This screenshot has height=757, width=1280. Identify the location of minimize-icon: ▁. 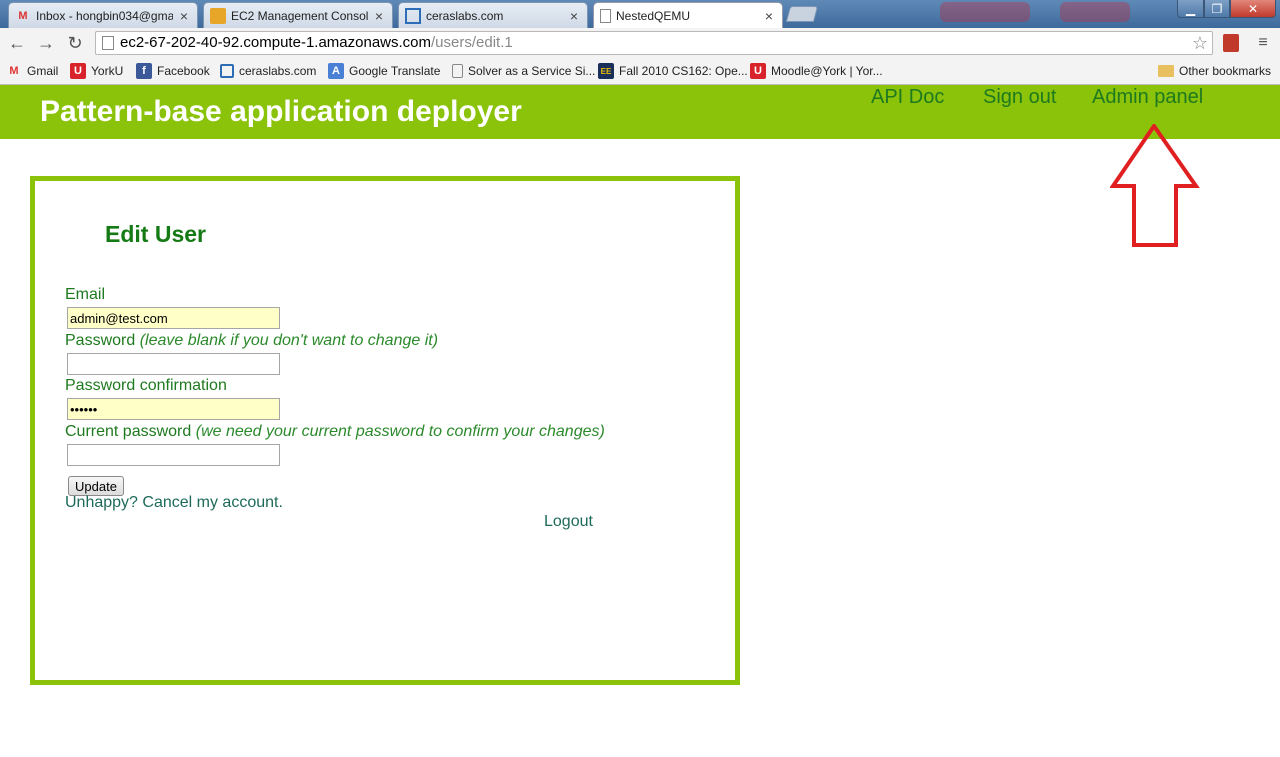
(1190, 9).